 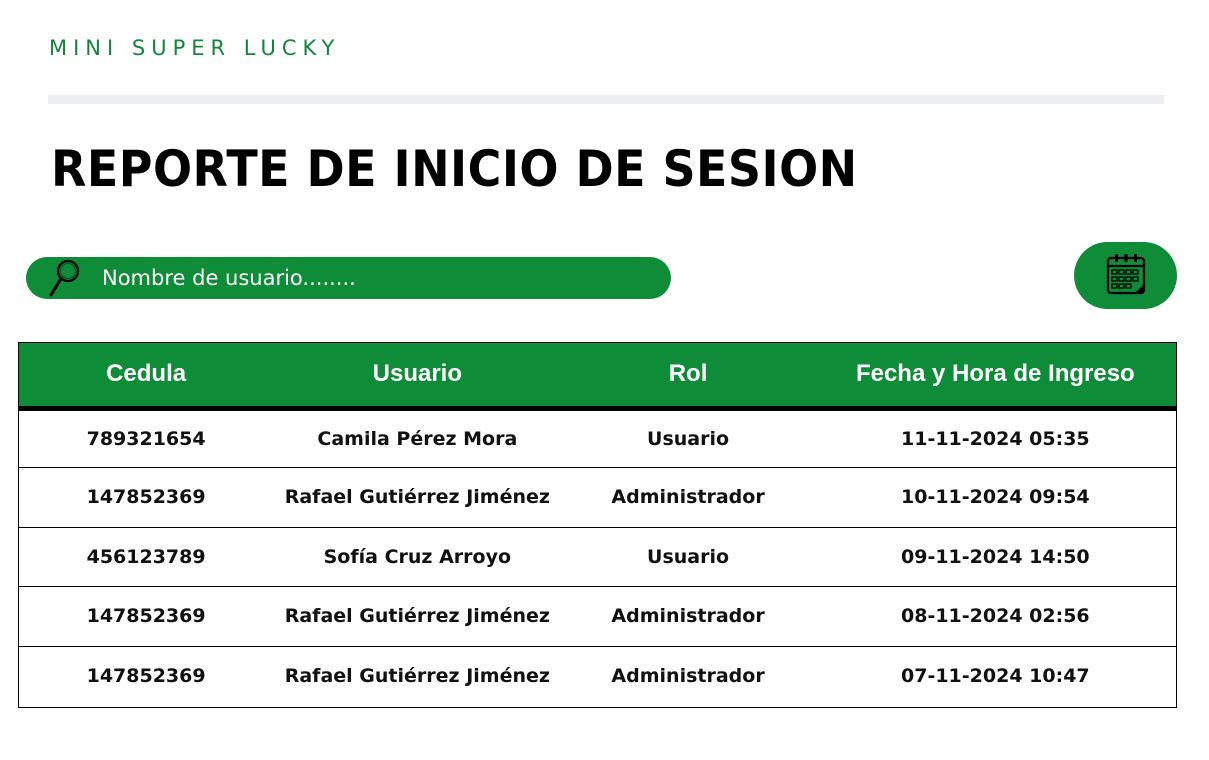 I want to click on search-bar, so click(x=348, y=278).